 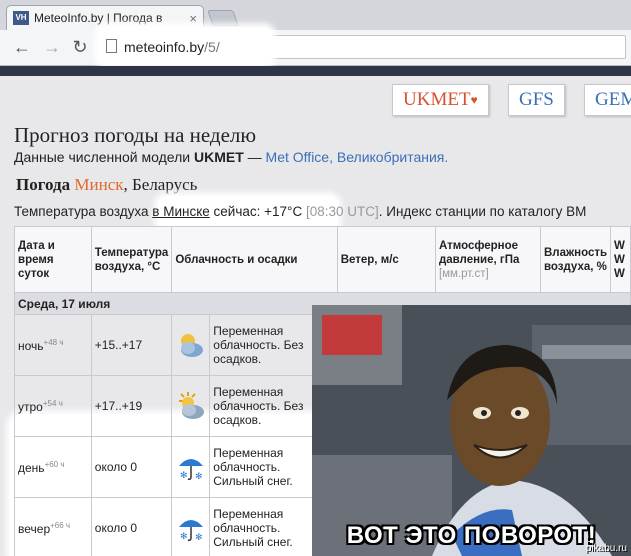 I want to click on header-cloud: Облачность и осадки, so click(x=254, y=259).